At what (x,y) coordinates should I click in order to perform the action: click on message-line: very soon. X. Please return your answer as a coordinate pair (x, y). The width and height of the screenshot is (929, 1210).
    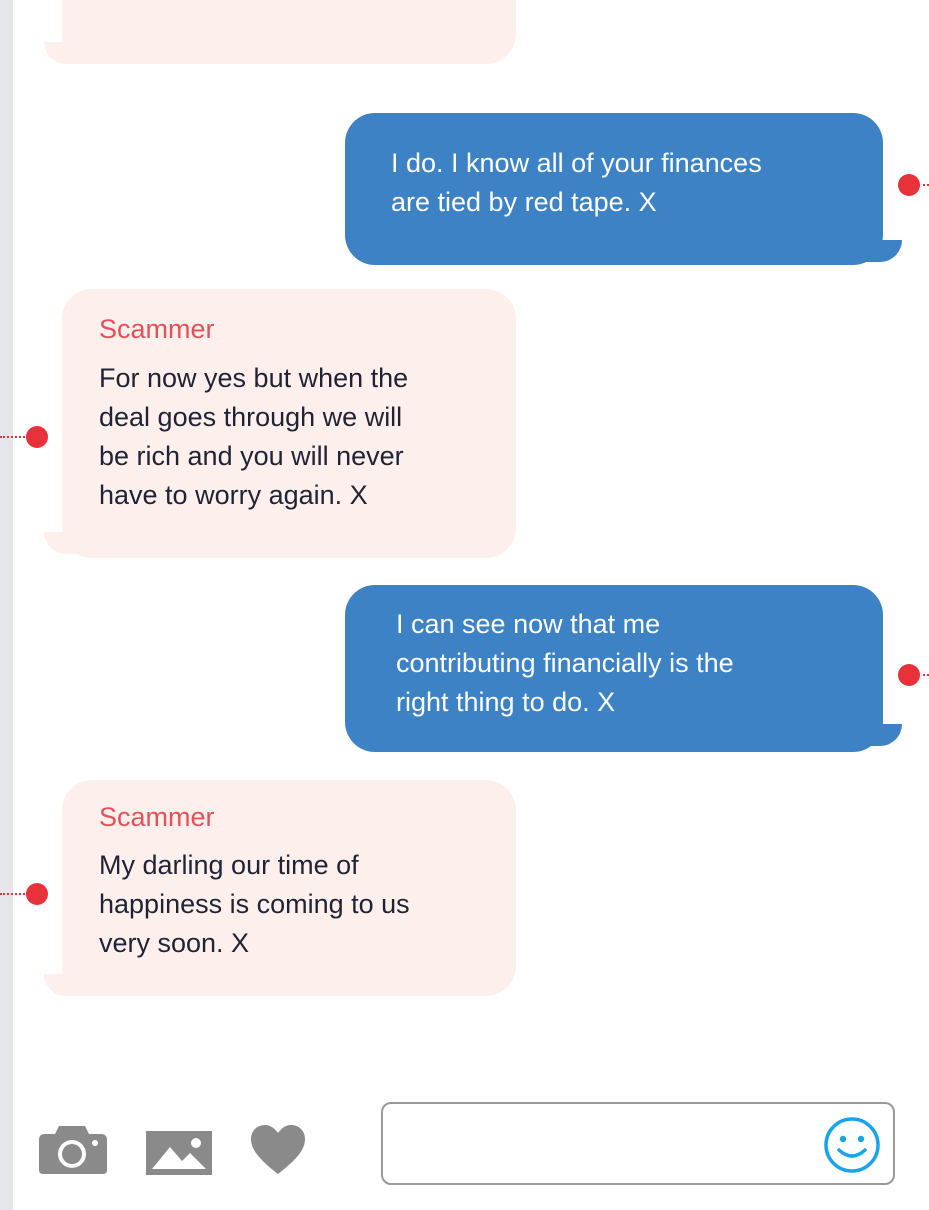
    Looking at the image, I should click on (174, 943).